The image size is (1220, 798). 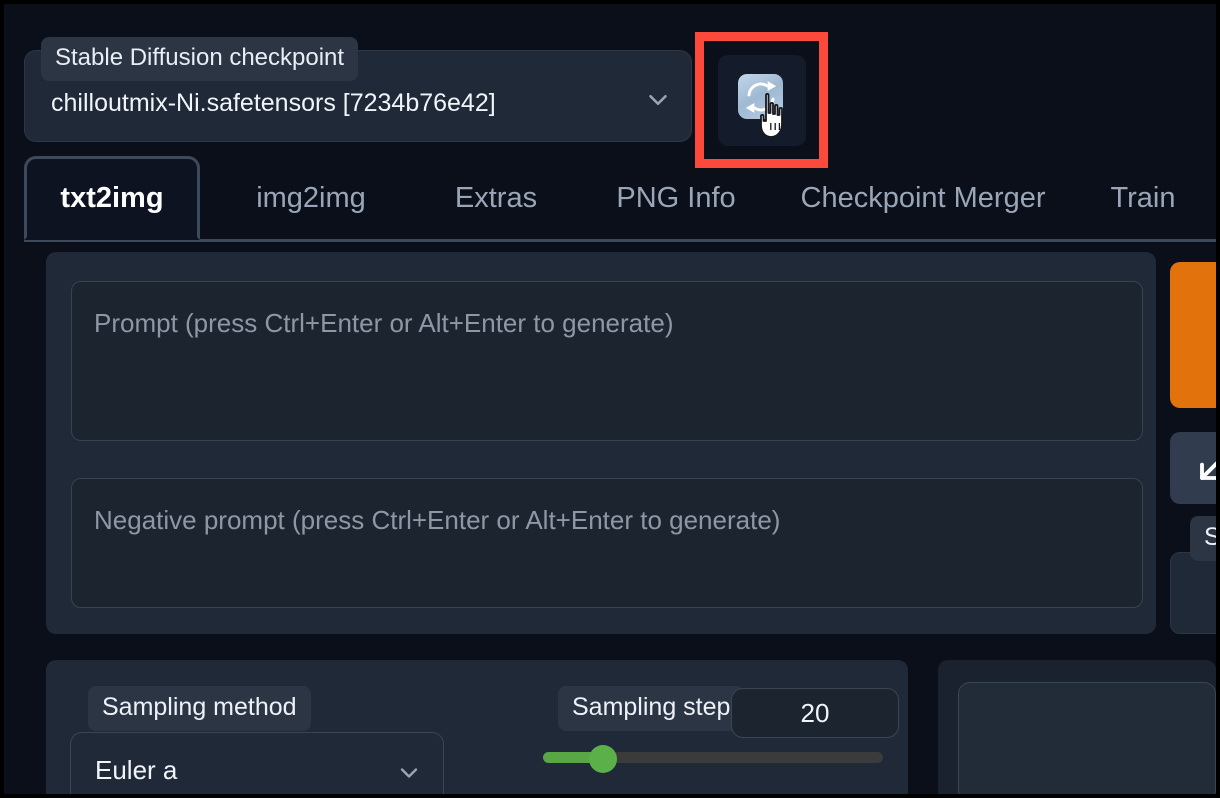 I want to click on sampling-steps-input: 20, so click(x=815, y=713).